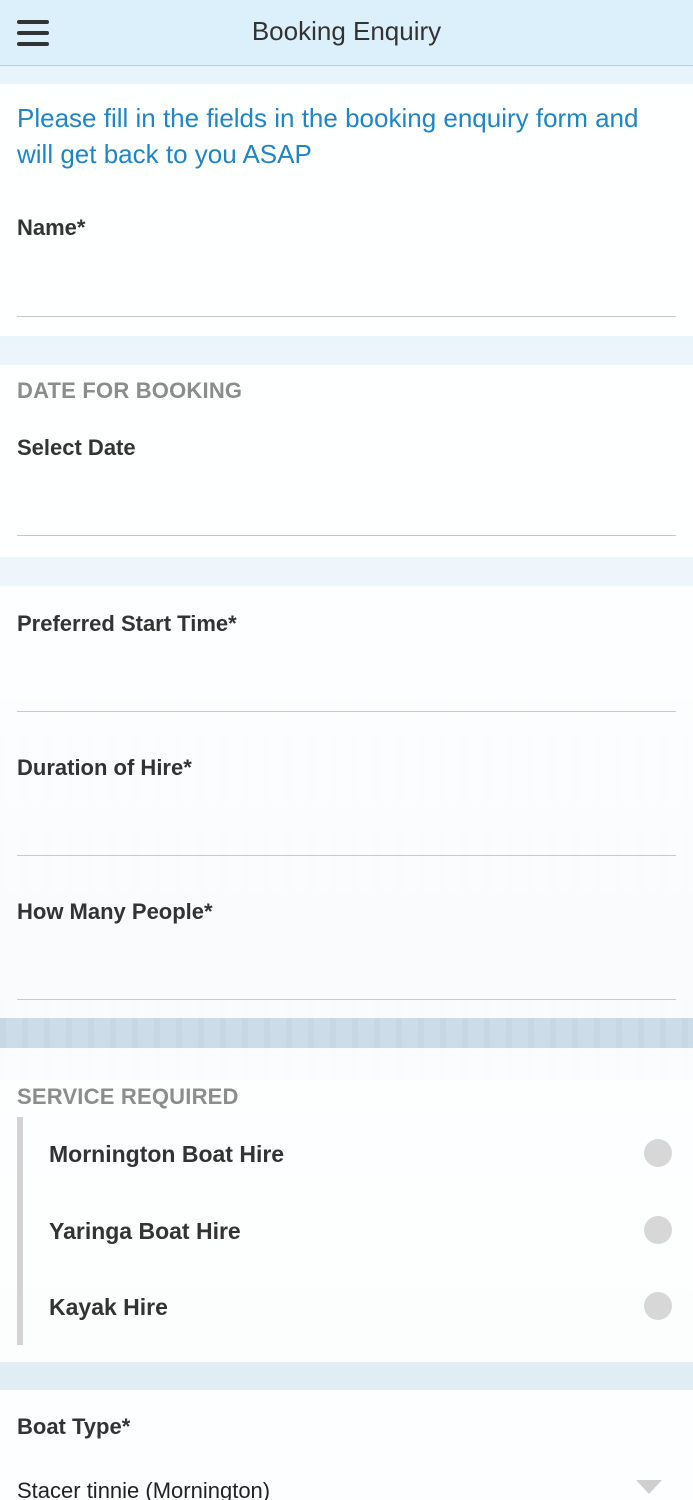 The image size is (693, 1500). Describe the element at coordinates (130, 390) in the screenshot. I see `date-section-heading: DATE FOR BOOKING` at that location.